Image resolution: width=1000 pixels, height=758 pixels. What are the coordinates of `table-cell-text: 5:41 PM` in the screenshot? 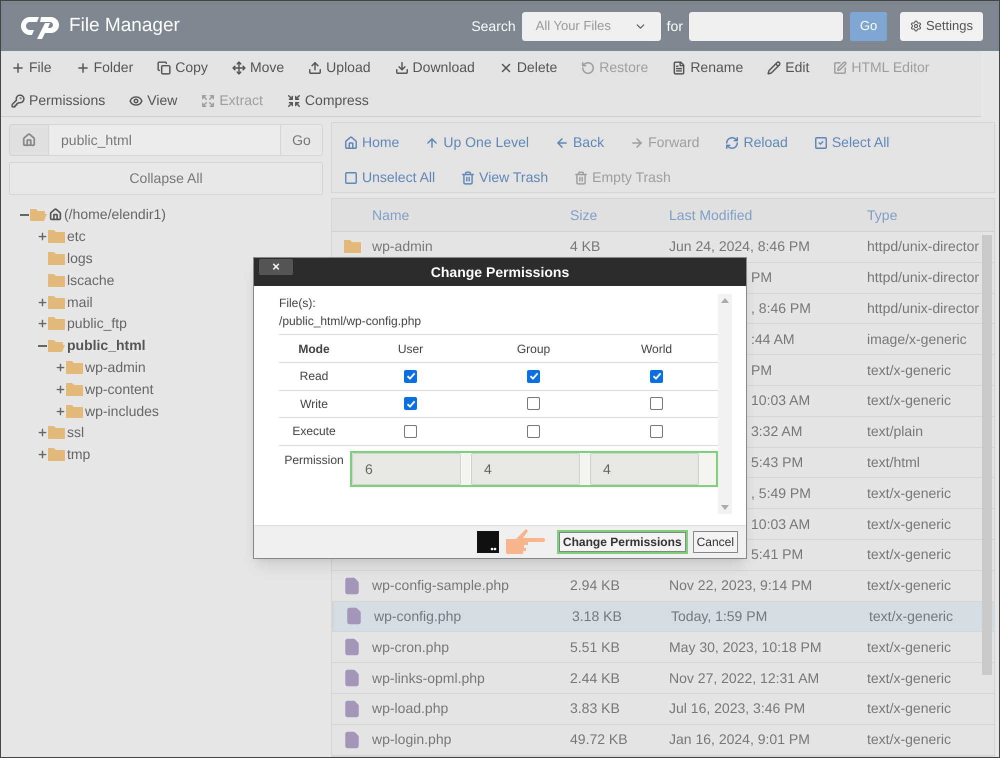 It's located at (777, 554).